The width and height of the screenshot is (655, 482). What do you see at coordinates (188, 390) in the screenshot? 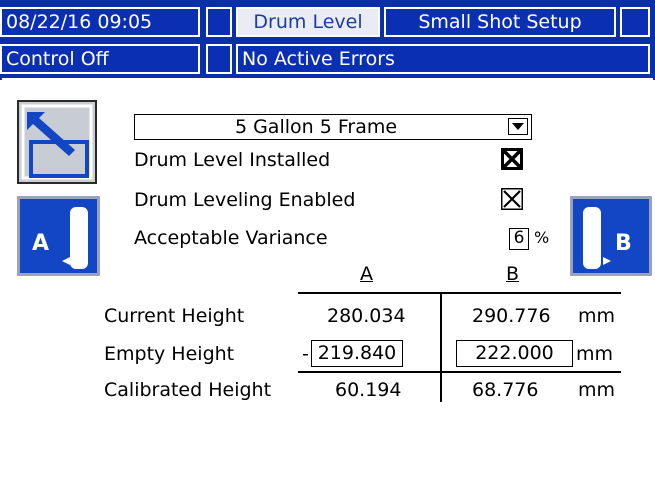
I see `calibrated-height-label: Calibrated Height` at bounding box center [188, 390].